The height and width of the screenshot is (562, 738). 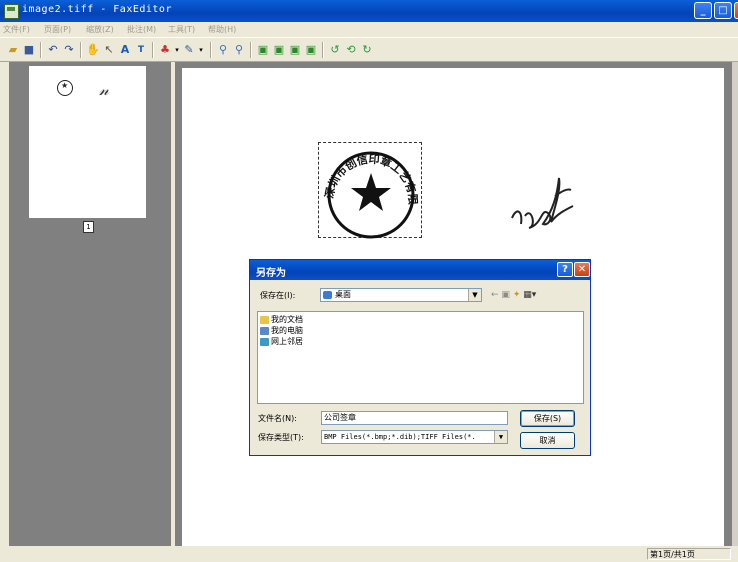 I want to click on text-frame-icon: T, so click(x=141, y=50).